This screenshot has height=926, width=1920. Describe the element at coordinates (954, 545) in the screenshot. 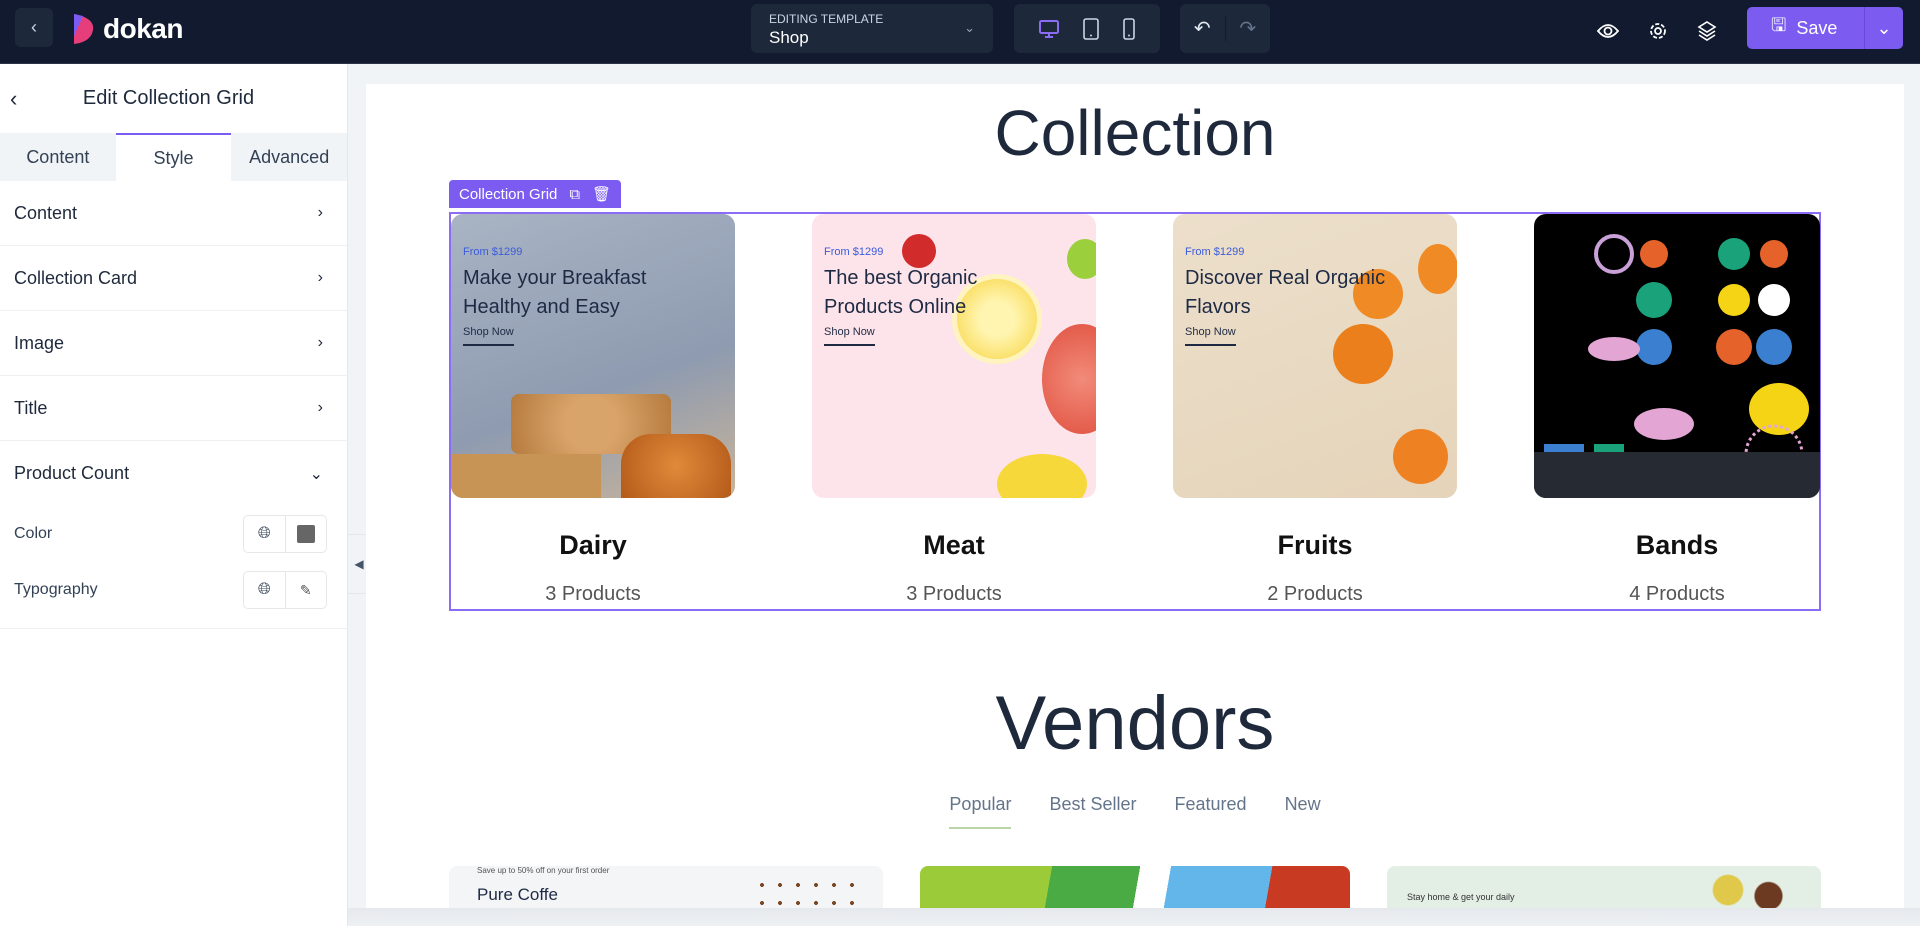

I see `collection-name: Meat` at that location.